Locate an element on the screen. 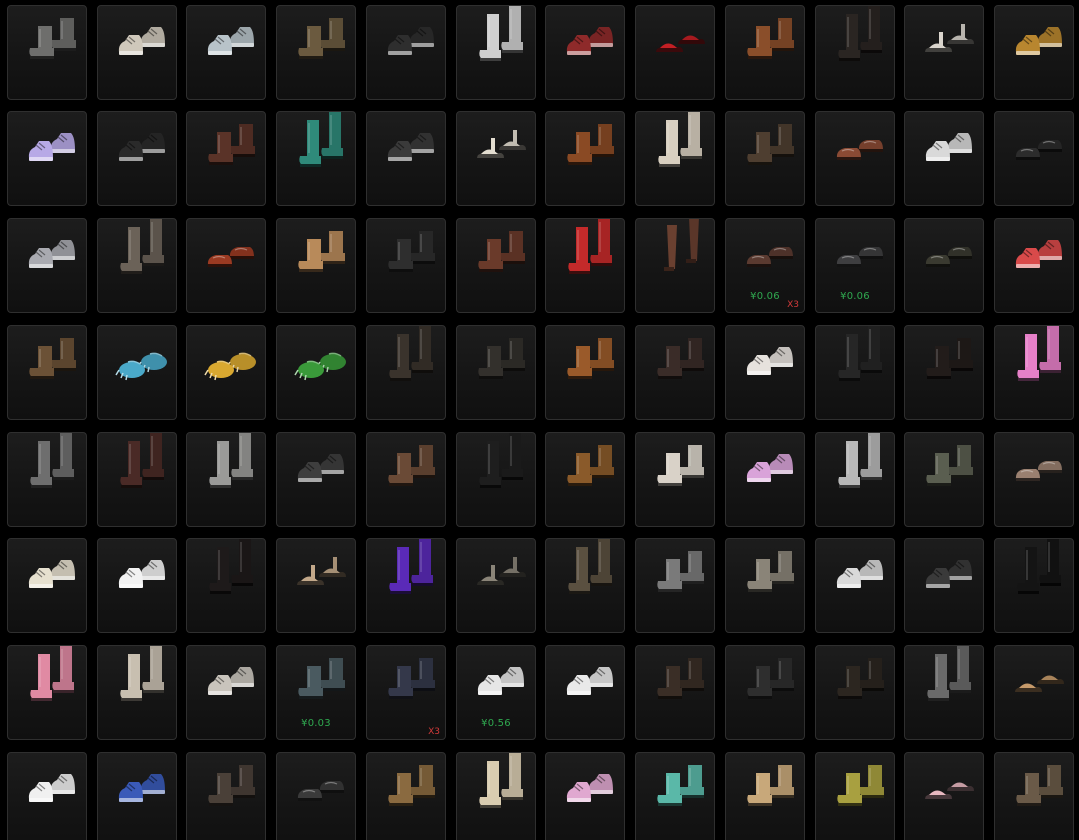  inventory-slot: ¥0.06 is located at coordinates (855, 265).